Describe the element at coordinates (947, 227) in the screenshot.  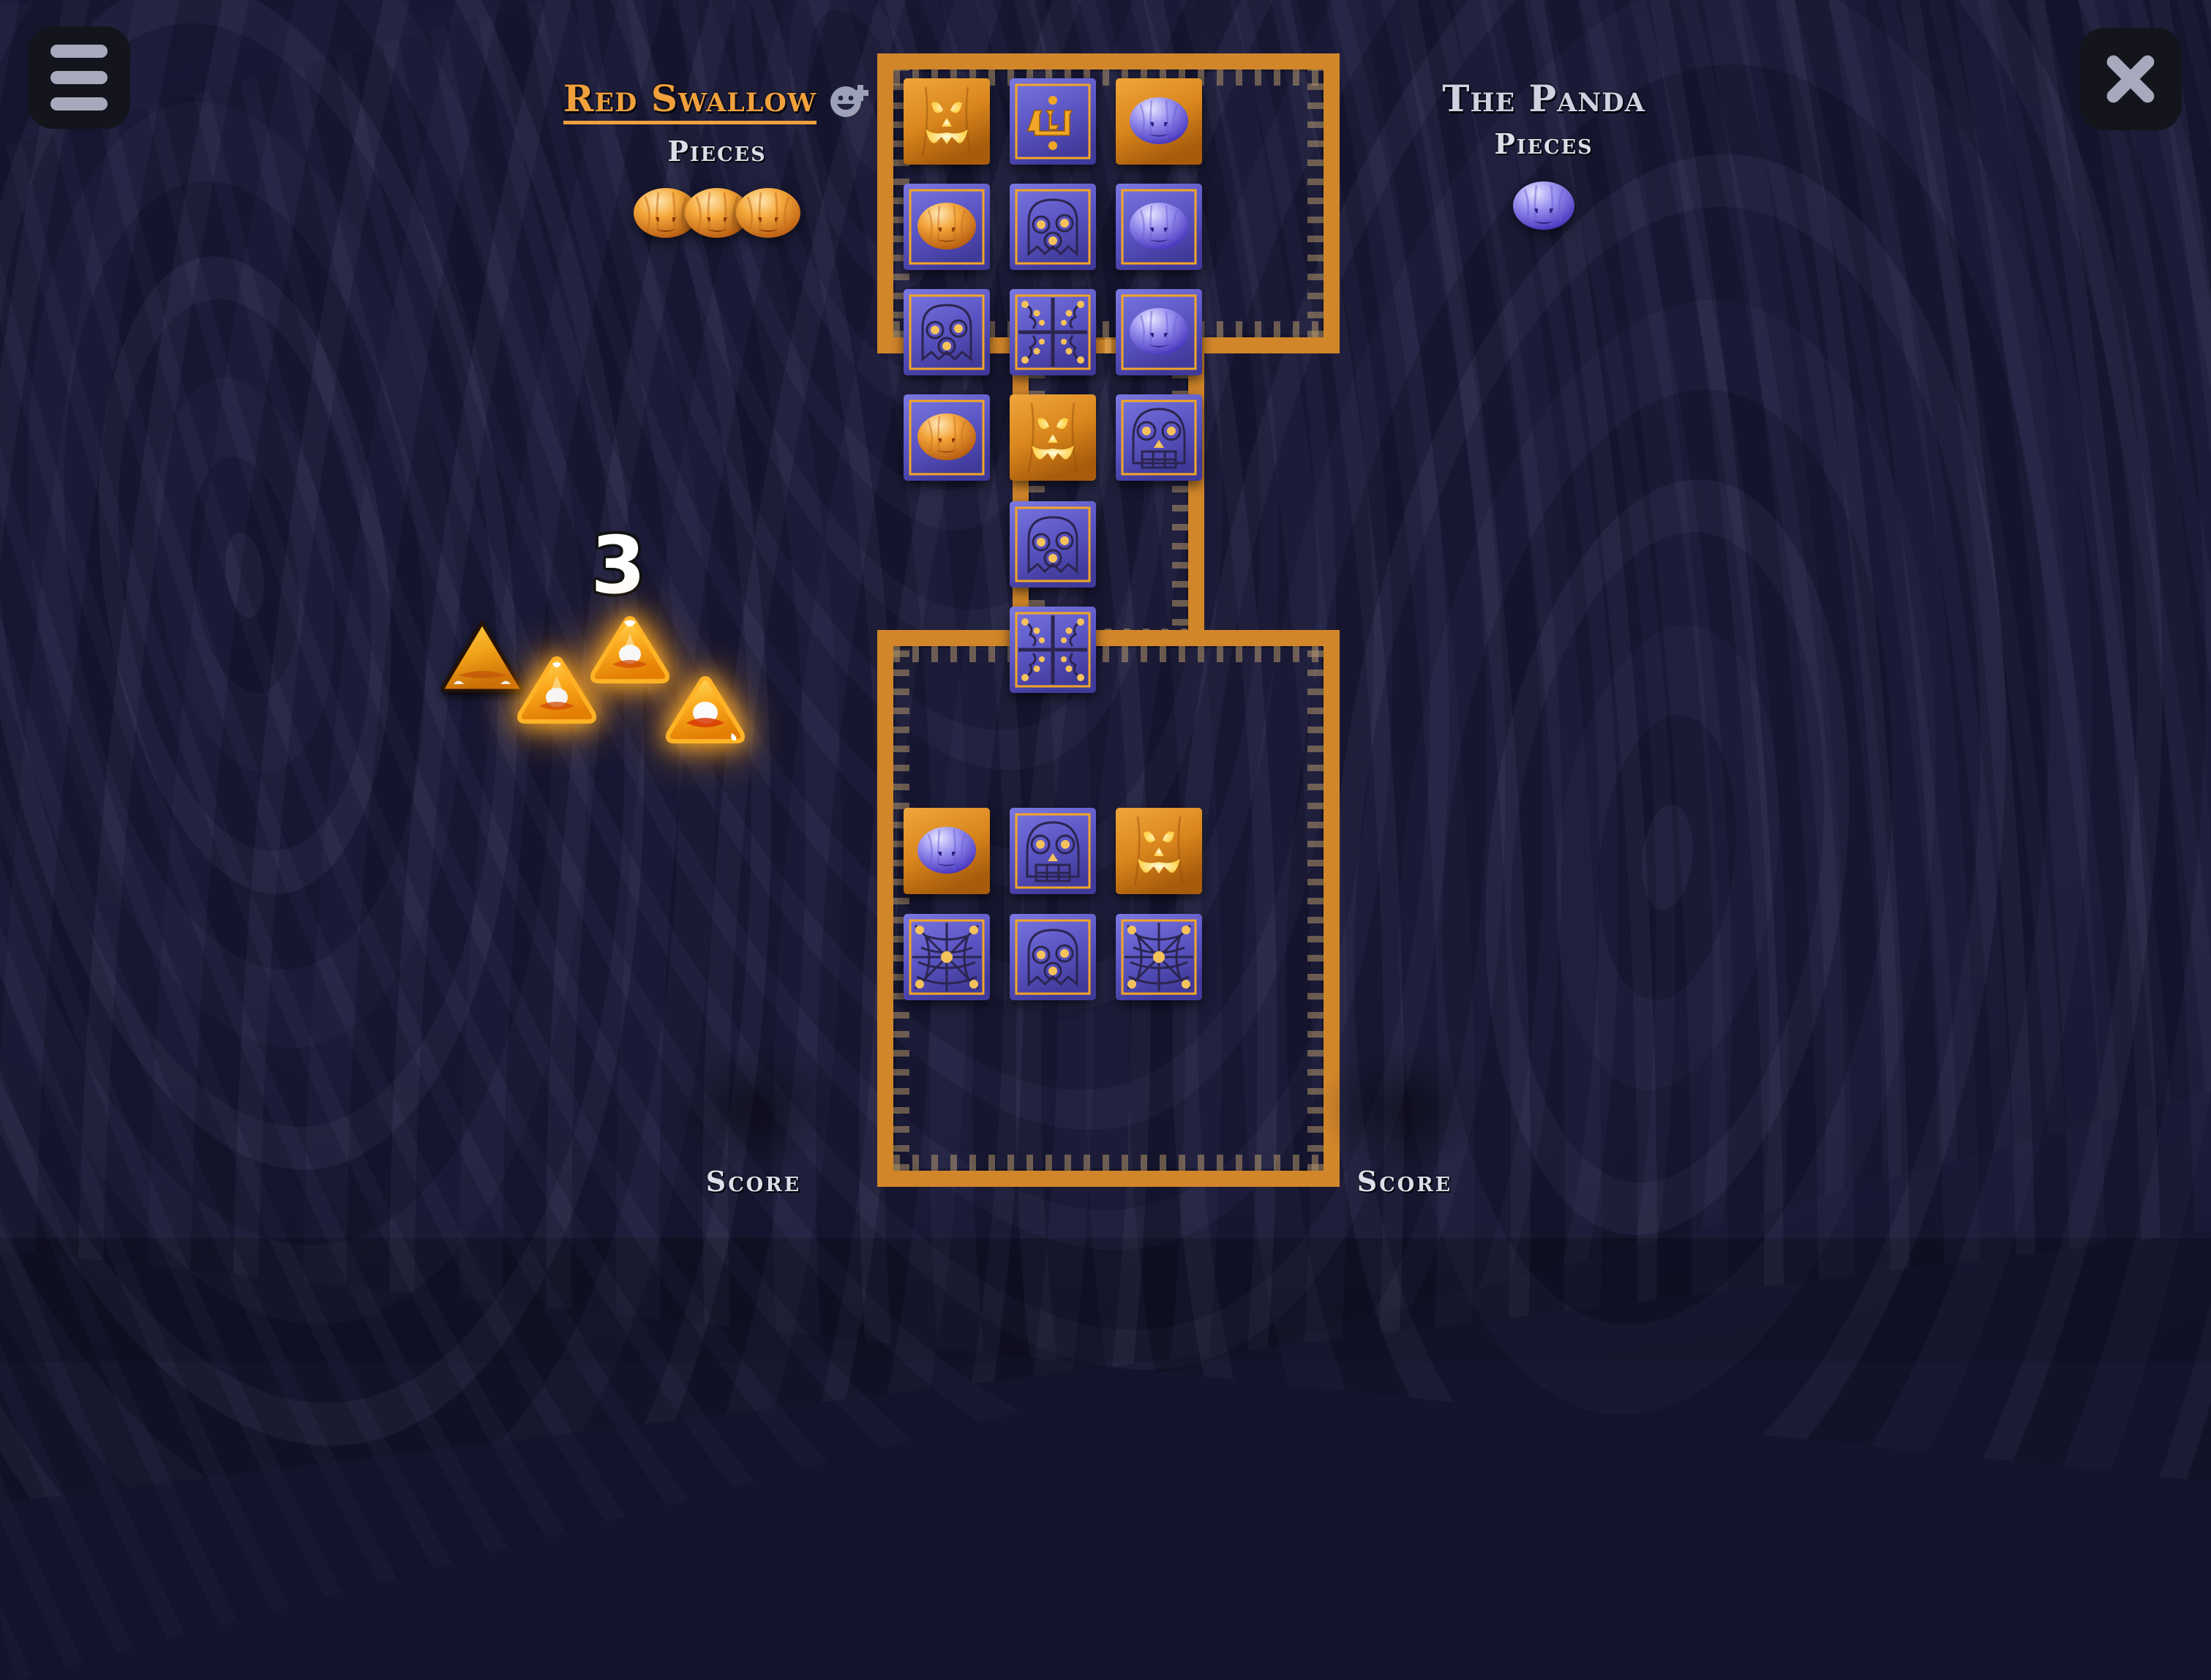
I see `board-tile-r1c0` at that location.